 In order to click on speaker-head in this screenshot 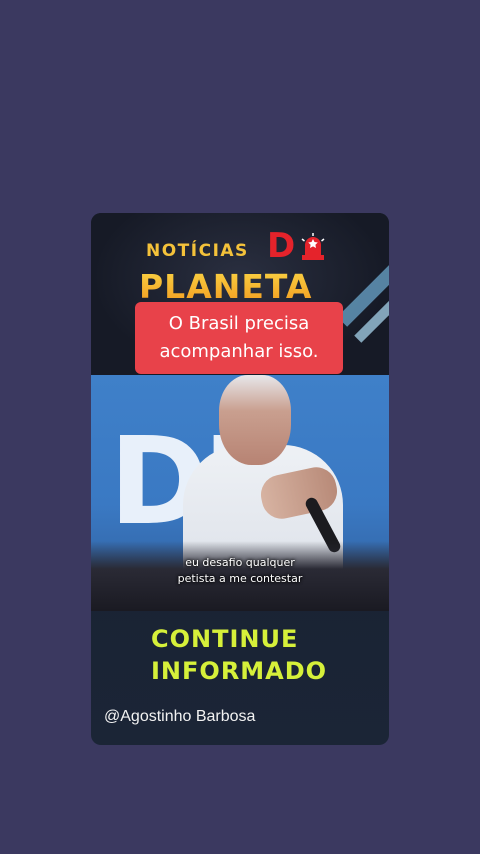, I will do `click(255, 420)`.